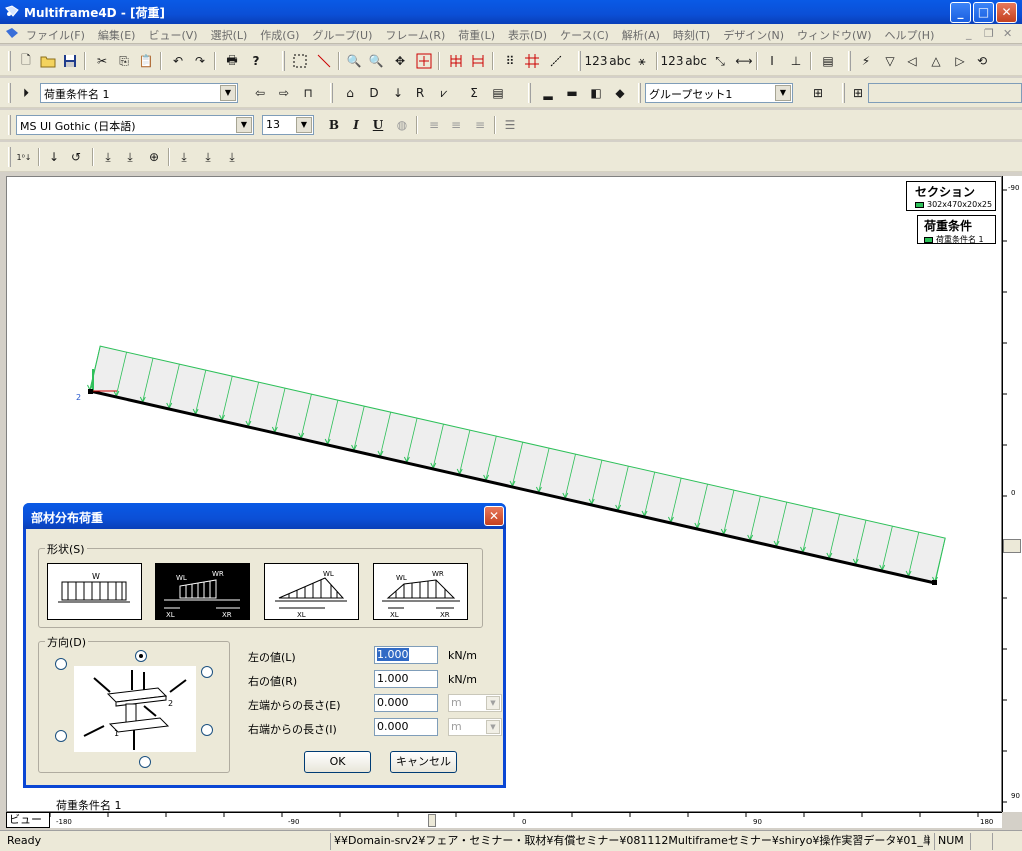 The image size is (1022, 851). I want to click on thermal-load-icon: ⤓, so click(184, 157).